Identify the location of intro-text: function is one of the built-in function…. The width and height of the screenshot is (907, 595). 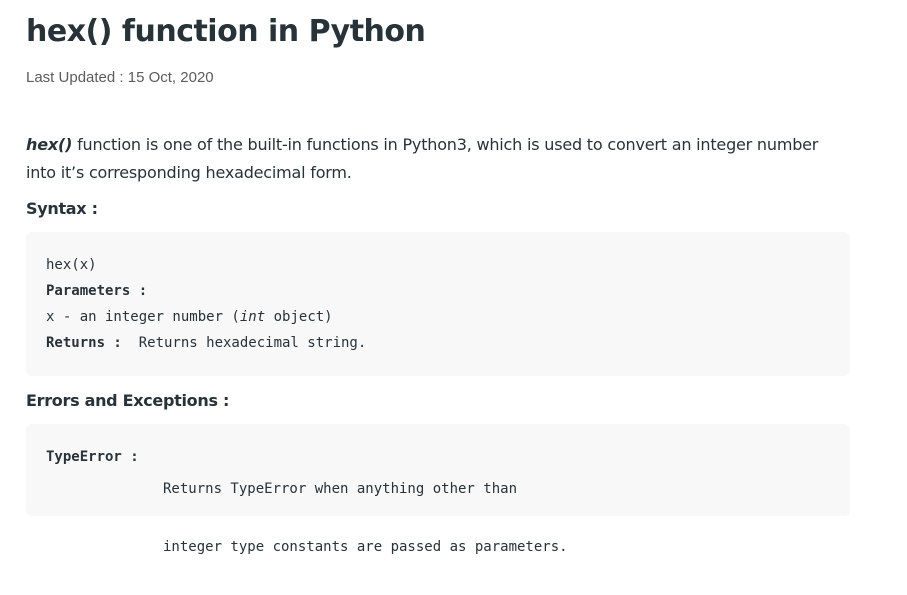
(422, 158).